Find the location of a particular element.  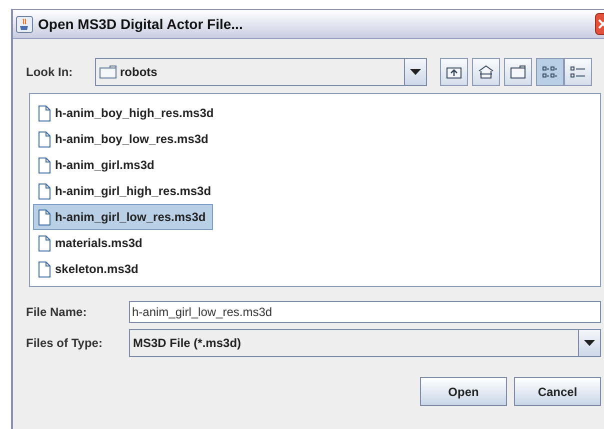

file-item: materials.ms3d is located at coordinates (91, 243).